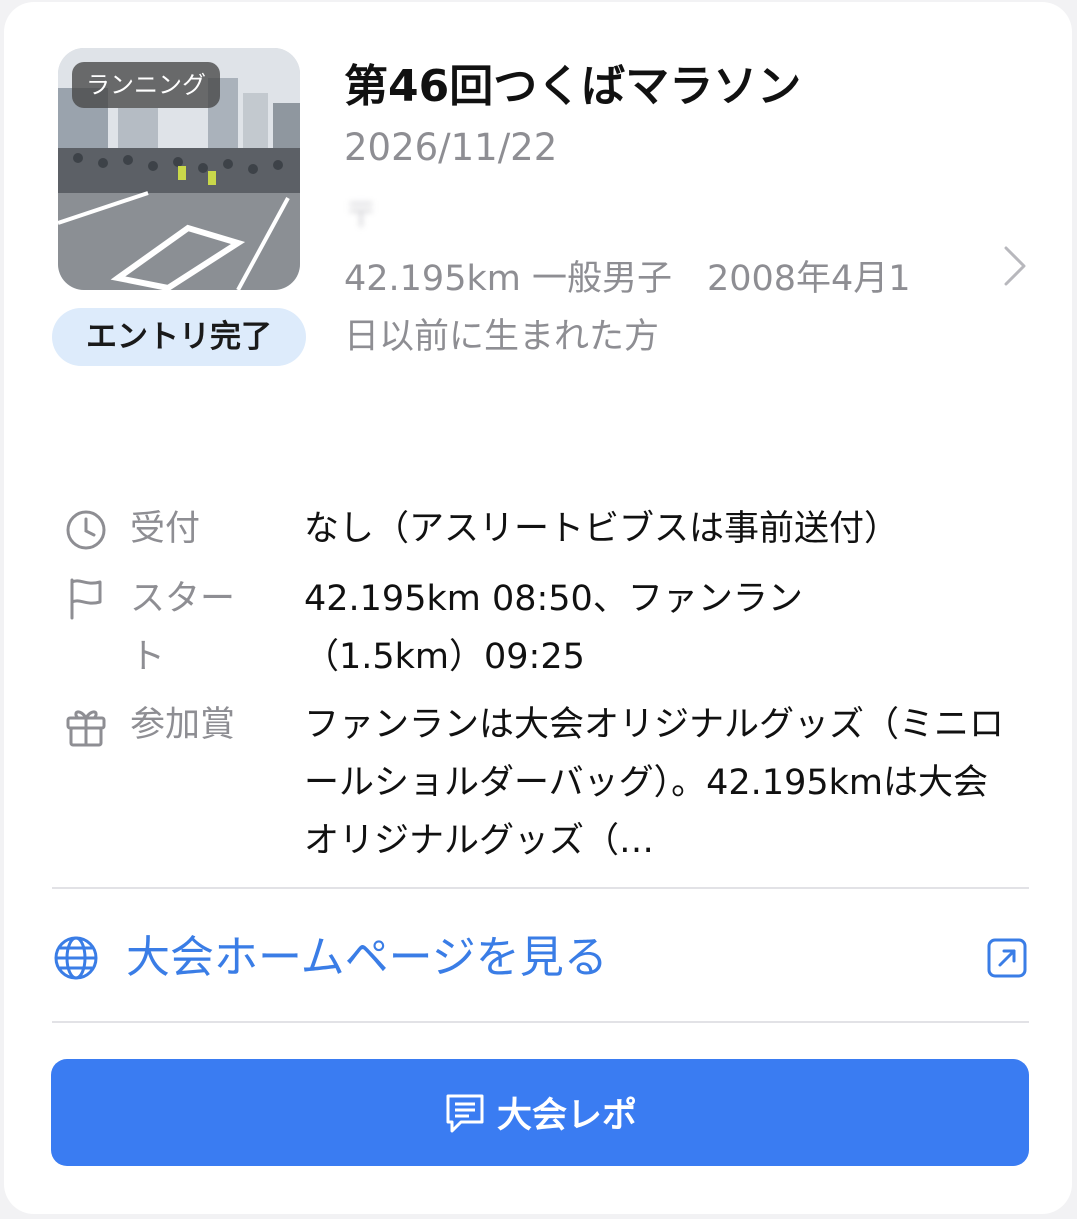 This screenshot has width=1077, height=1219. Describe the element at coordinates (179, 337) in the screenshot. I see `entry-status-badge: エントリ完了` at that location.